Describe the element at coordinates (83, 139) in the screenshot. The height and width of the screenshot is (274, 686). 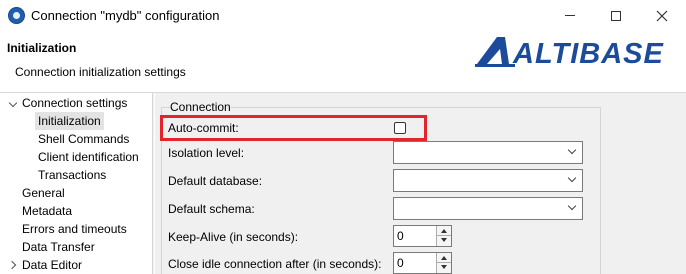
I see `tree-item-shell-commands: Shell Commands` at that location.